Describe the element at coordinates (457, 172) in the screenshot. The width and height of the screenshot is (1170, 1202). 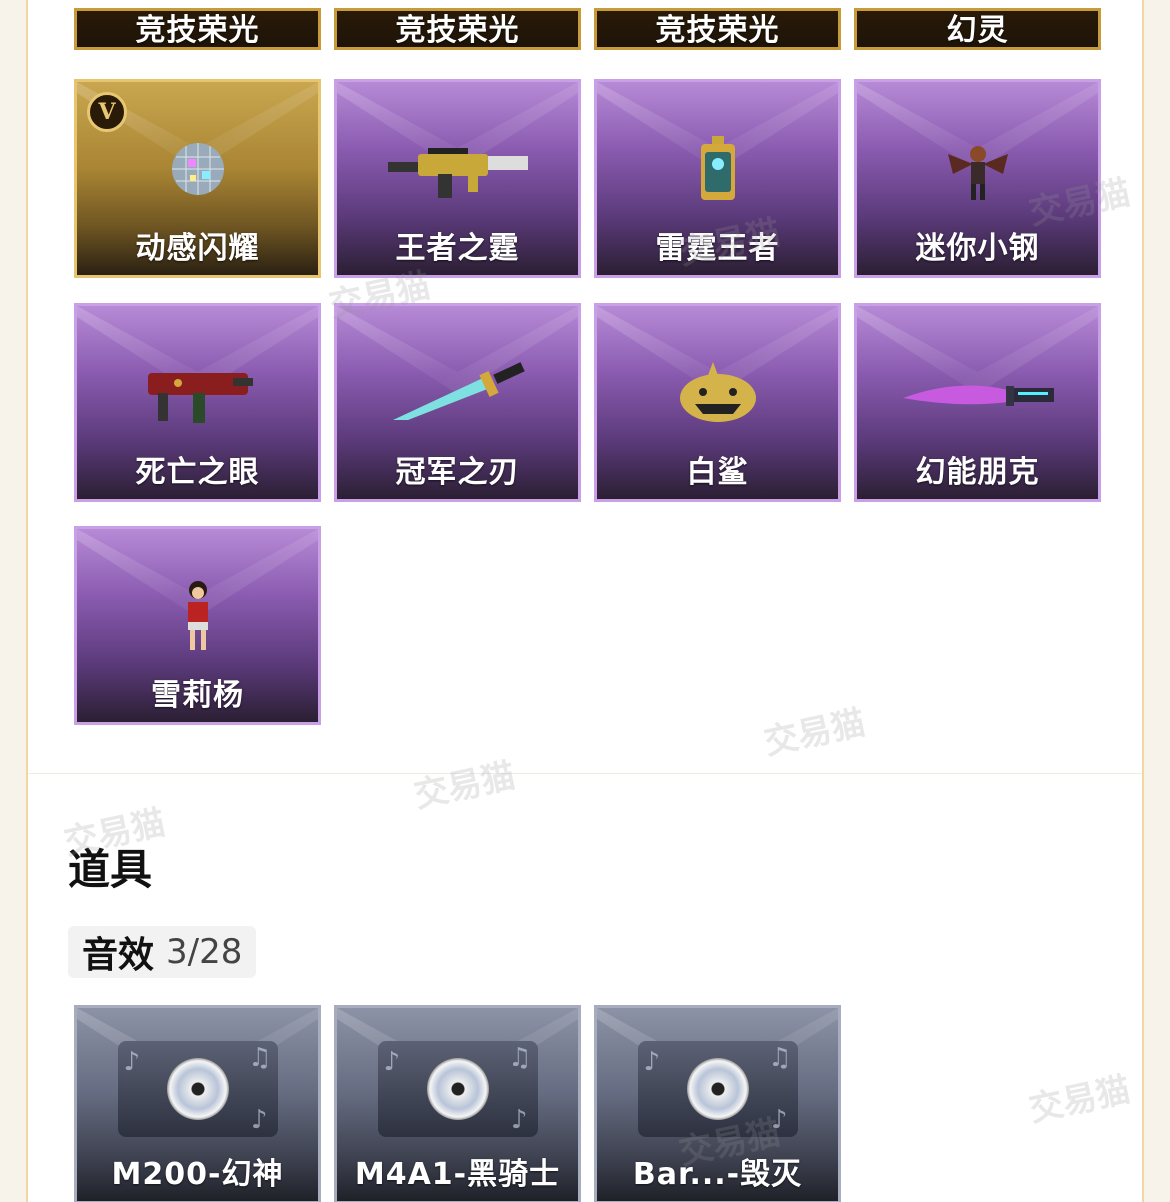
I see `rifle-icon` at that location.